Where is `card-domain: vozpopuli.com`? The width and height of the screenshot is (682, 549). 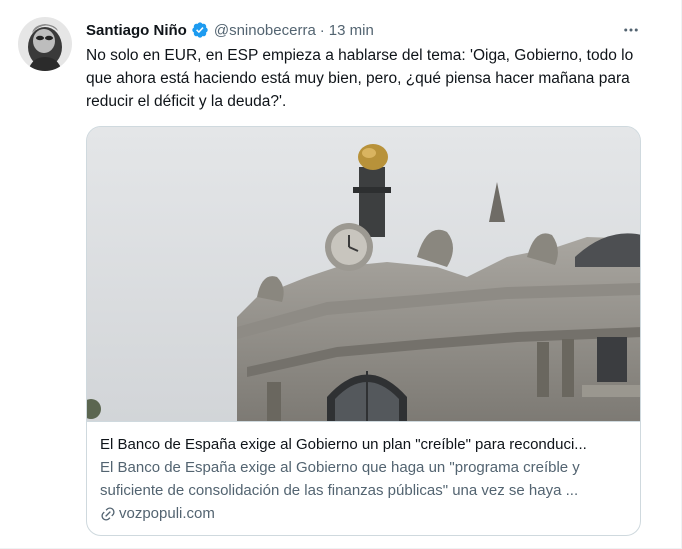 card-domain: vozpopuli.com is located at coordinates (157, 514).